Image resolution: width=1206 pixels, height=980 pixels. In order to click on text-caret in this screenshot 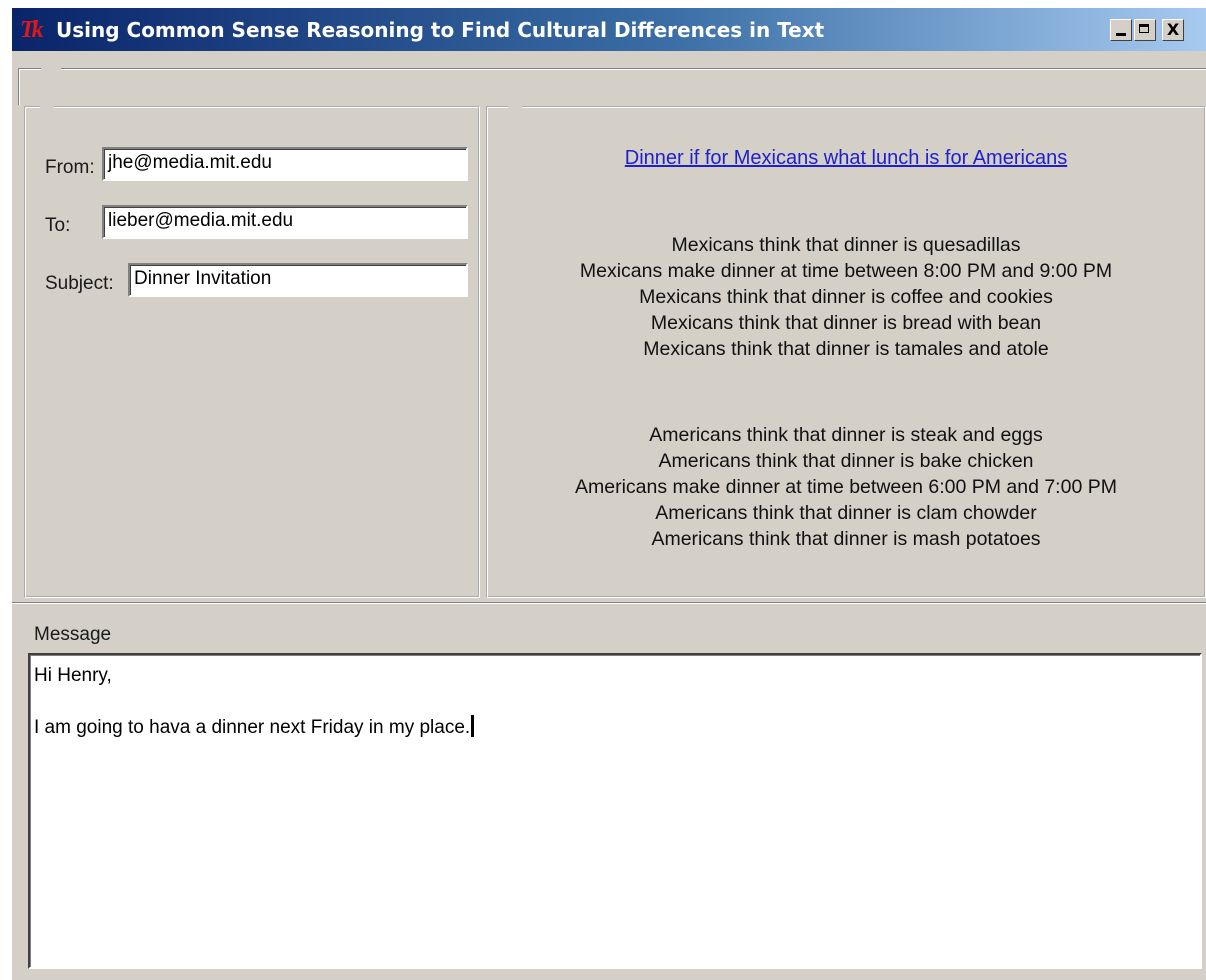, I will do `click(473, 726)`.